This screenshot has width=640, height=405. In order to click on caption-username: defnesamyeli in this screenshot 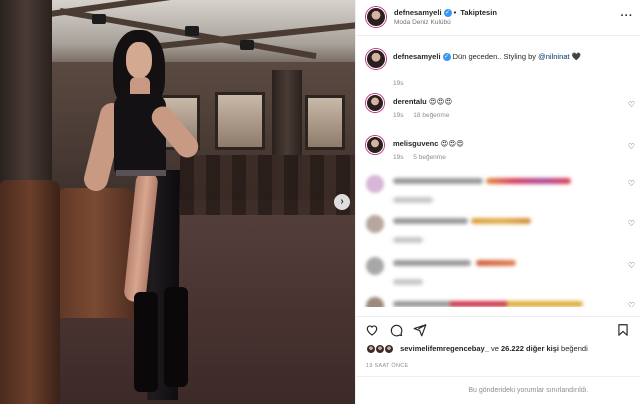, I will do `click(417, 56)`.